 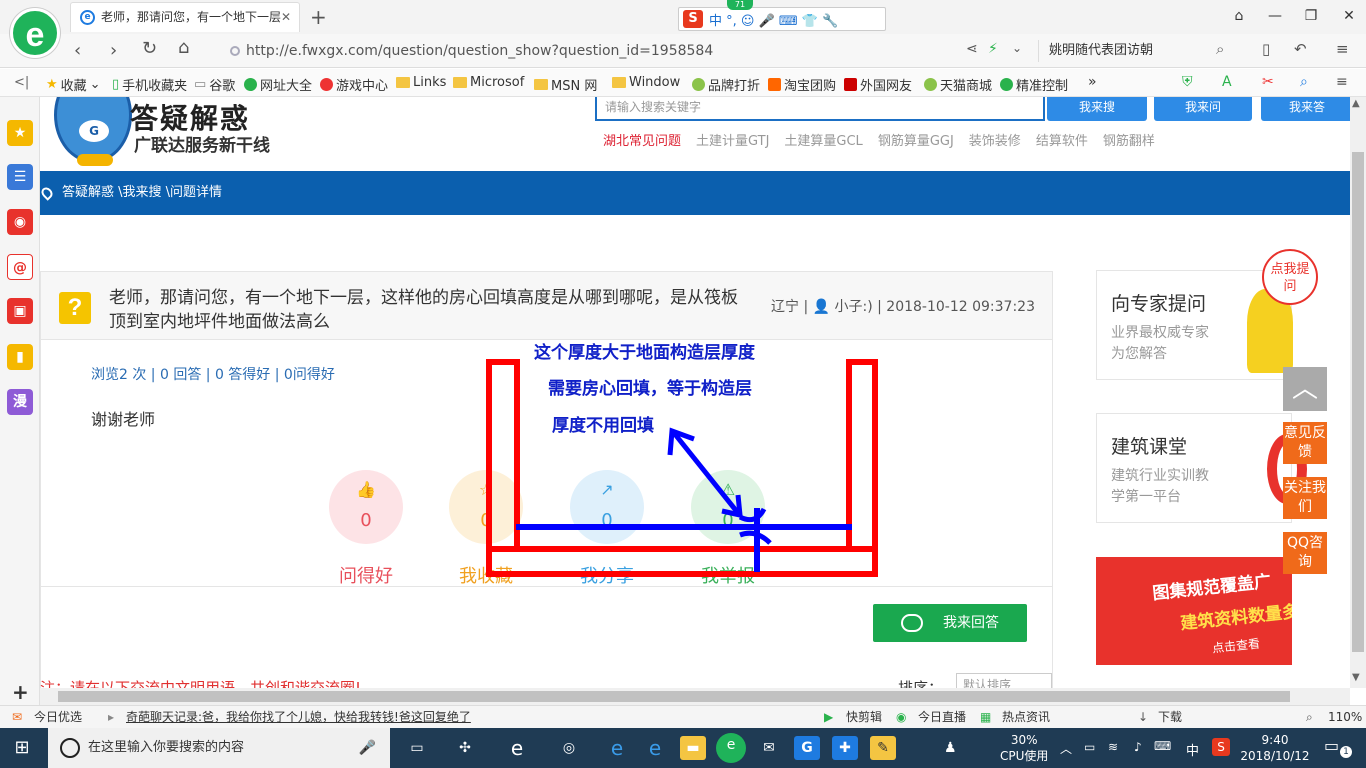 I want to click on refresh-icon: ↻, so click(x=149, y=48).